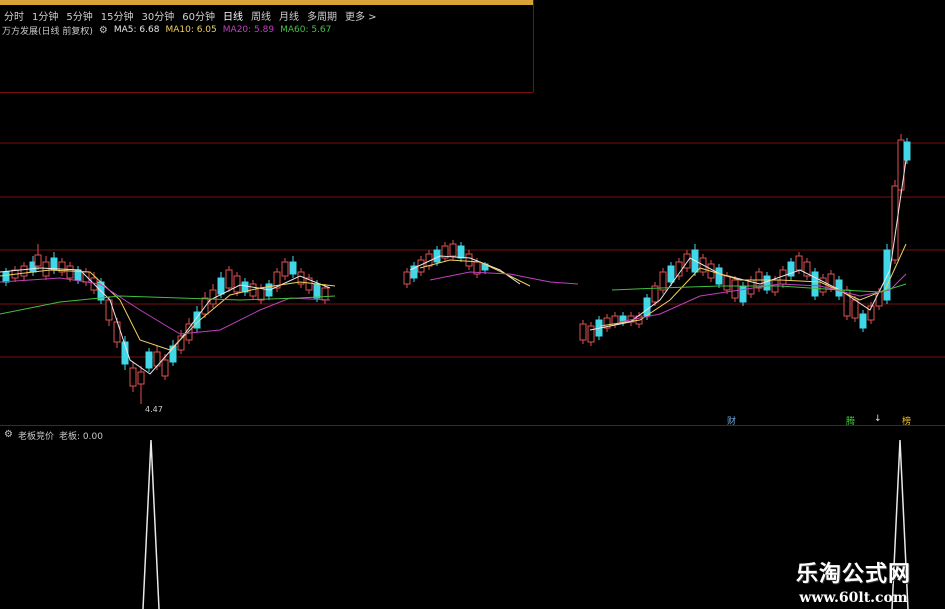 The height and width of the screenshot is (609, 945). Describe the element at coordinates (151, 524) in the screenshot. I see `signal-spike` at that location.